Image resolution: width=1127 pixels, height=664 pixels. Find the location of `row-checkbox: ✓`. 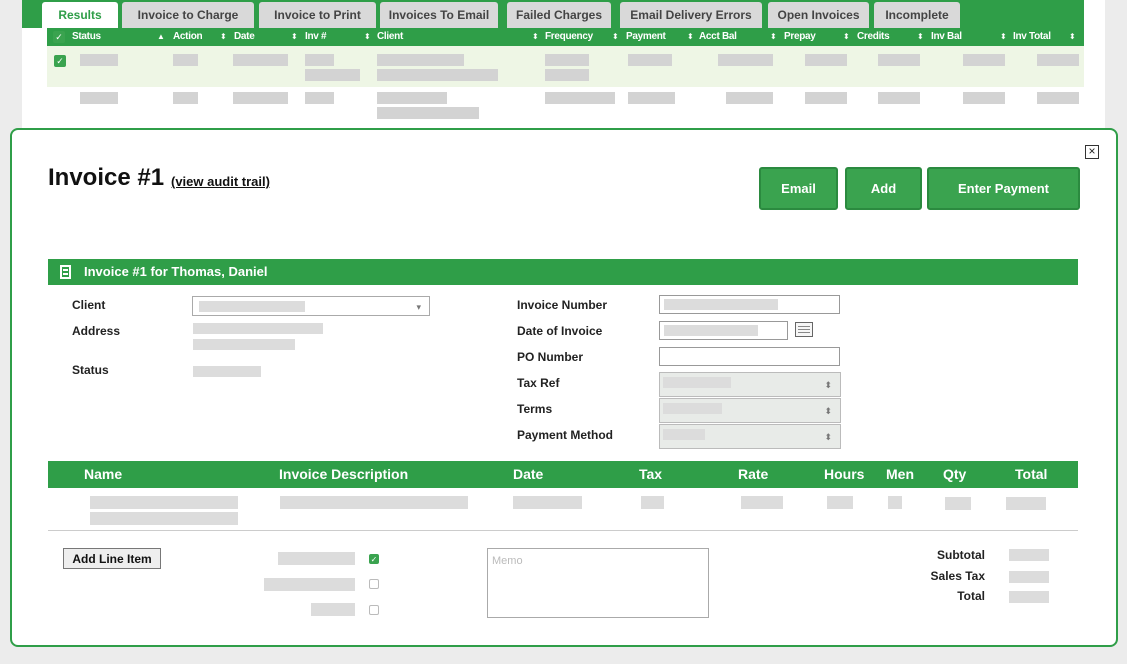

row-checkbox: ✓ is located at coordinates (60, 61).